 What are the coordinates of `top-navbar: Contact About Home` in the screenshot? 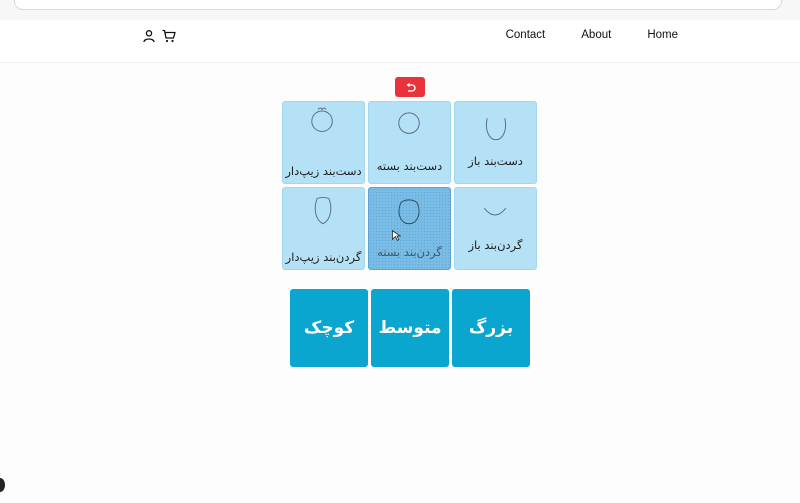 It's located at (400, 41).